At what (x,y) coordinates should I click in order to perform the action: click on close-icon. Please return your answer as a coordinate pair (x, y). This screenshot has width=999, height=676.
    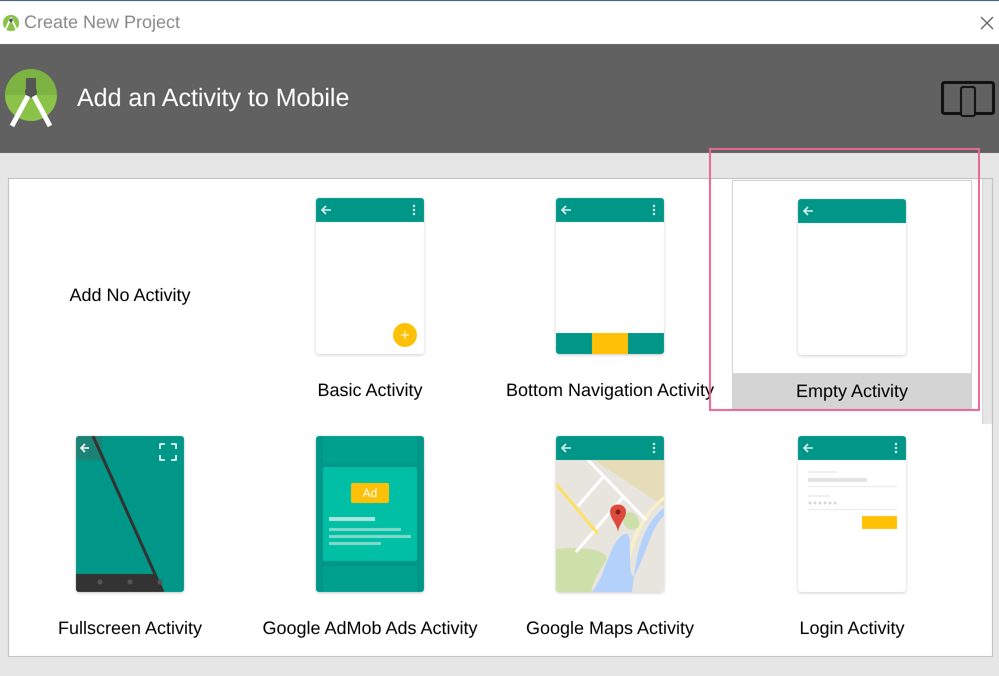
    Looking at the image, I should click on (987, 22).